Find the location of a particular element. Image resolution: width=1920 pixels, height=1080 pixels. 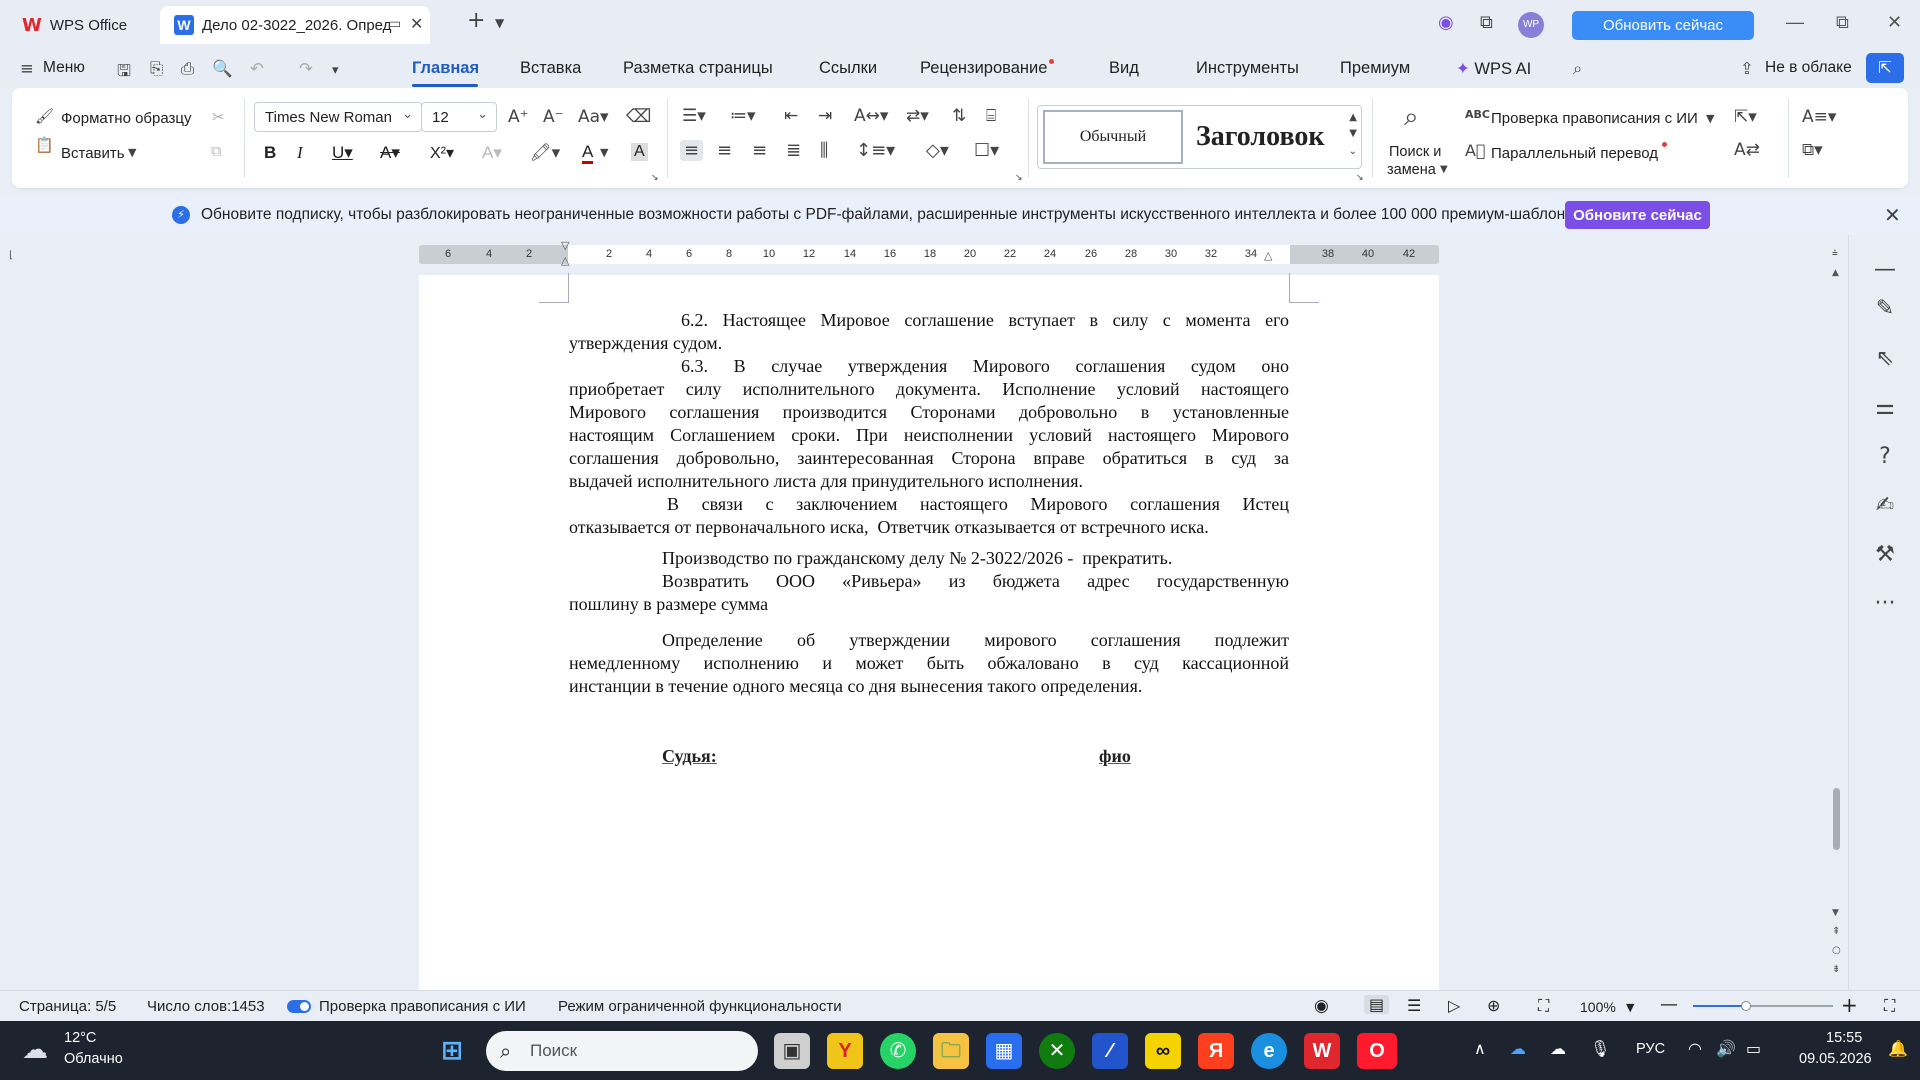

character-shading-icon: A is located at coordinates (639, 152).